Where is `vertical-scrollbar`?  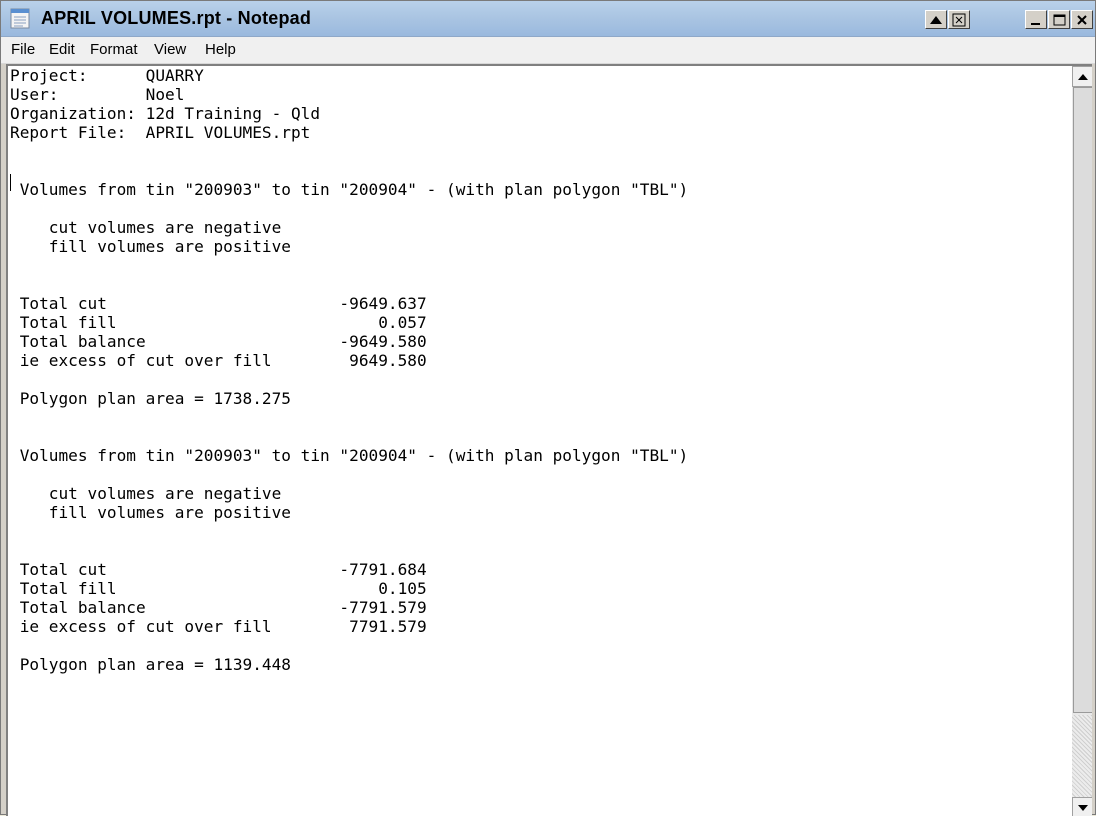
vertical-scrollbar is located at coordinates (1082, 441).